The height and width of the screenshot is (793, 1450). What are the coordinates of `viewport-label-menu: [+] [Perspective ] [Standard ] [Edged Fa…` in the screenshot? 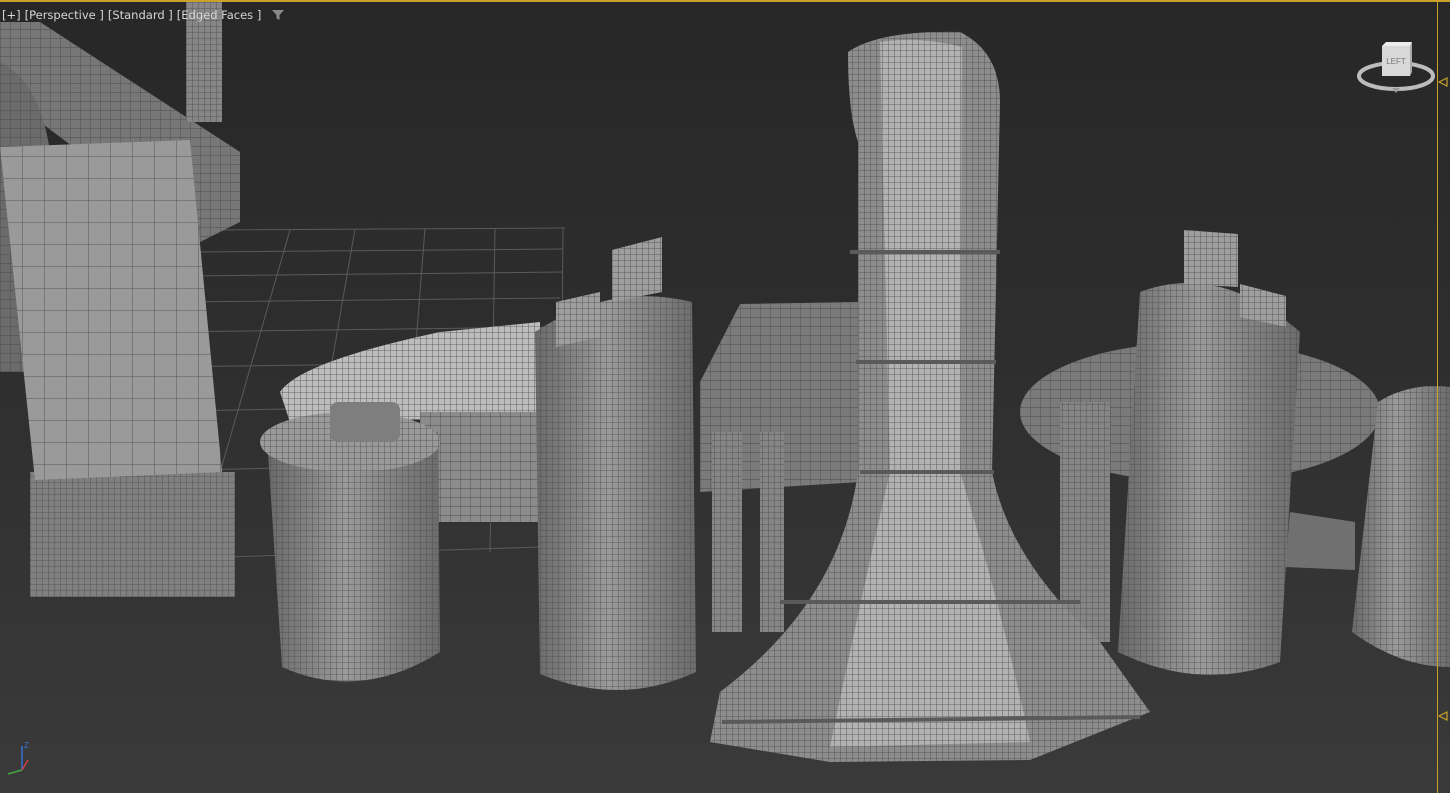 It's located at (143, 15).